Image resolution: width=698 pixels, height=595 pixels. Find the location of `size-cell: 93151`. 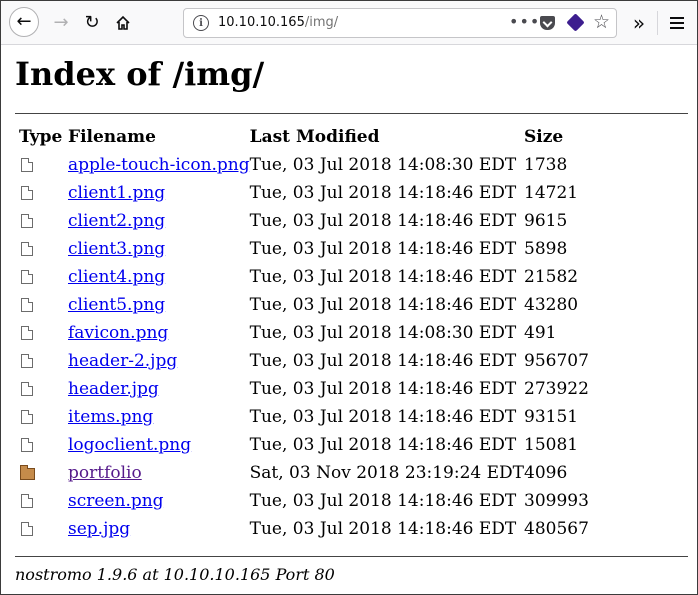

size-cell: 93151 is located at coordinates (551, 417).